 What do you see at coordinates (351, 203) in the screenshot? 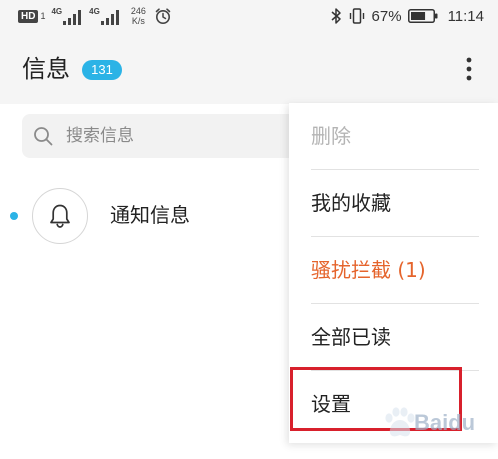
I see `menu-item-label: 我的收藏` at bounding box center [351, 203].